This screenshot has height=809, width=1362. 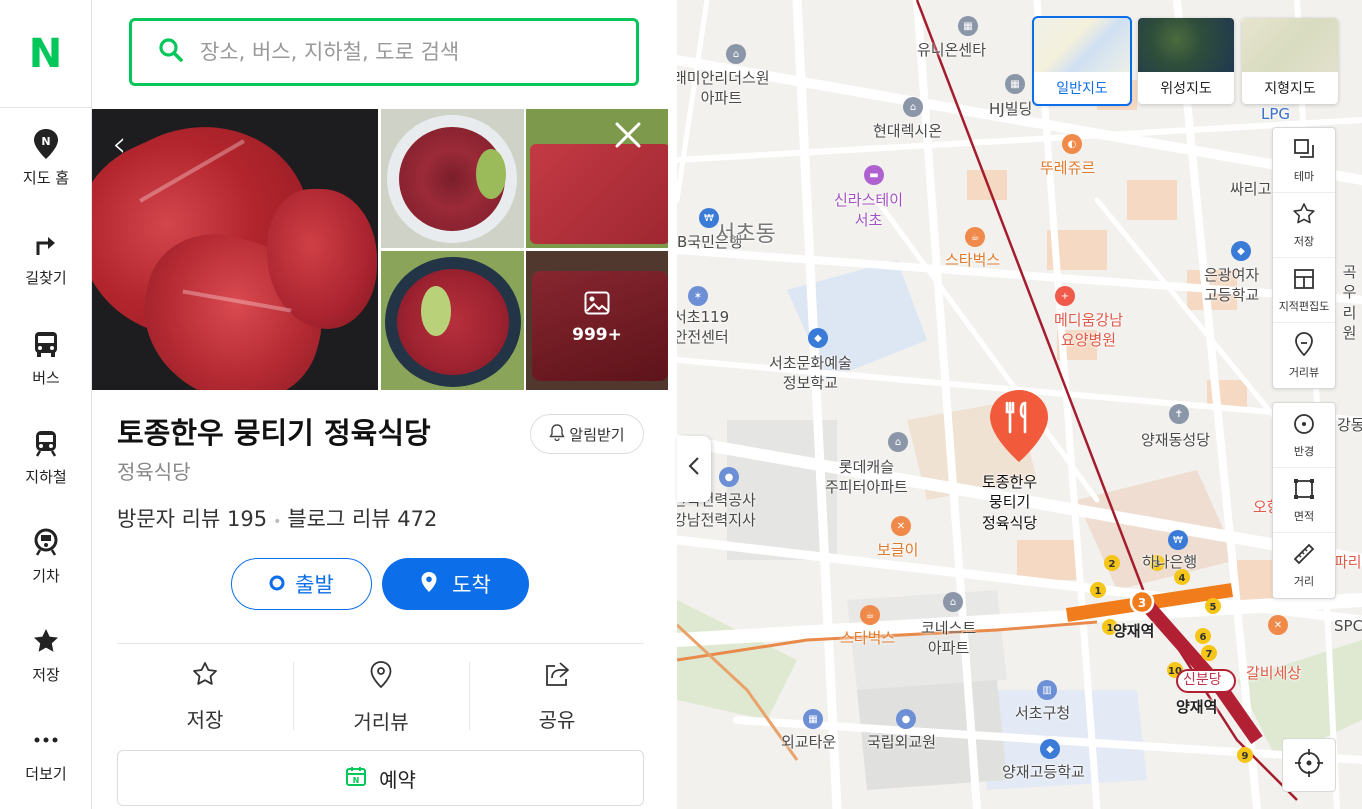 What do you see at coordinates (46, 377) in the screenshot?
I see `nav-item-label: 버스` at bounding box center [46, 377].